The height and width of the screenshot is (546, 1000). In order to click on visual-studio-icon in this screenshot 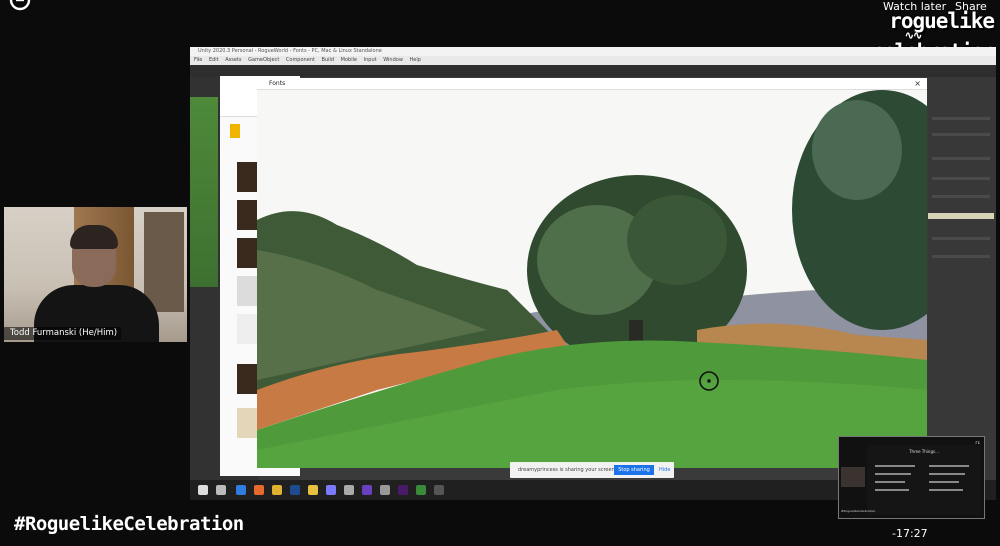, I will do `click(367, 490)`.